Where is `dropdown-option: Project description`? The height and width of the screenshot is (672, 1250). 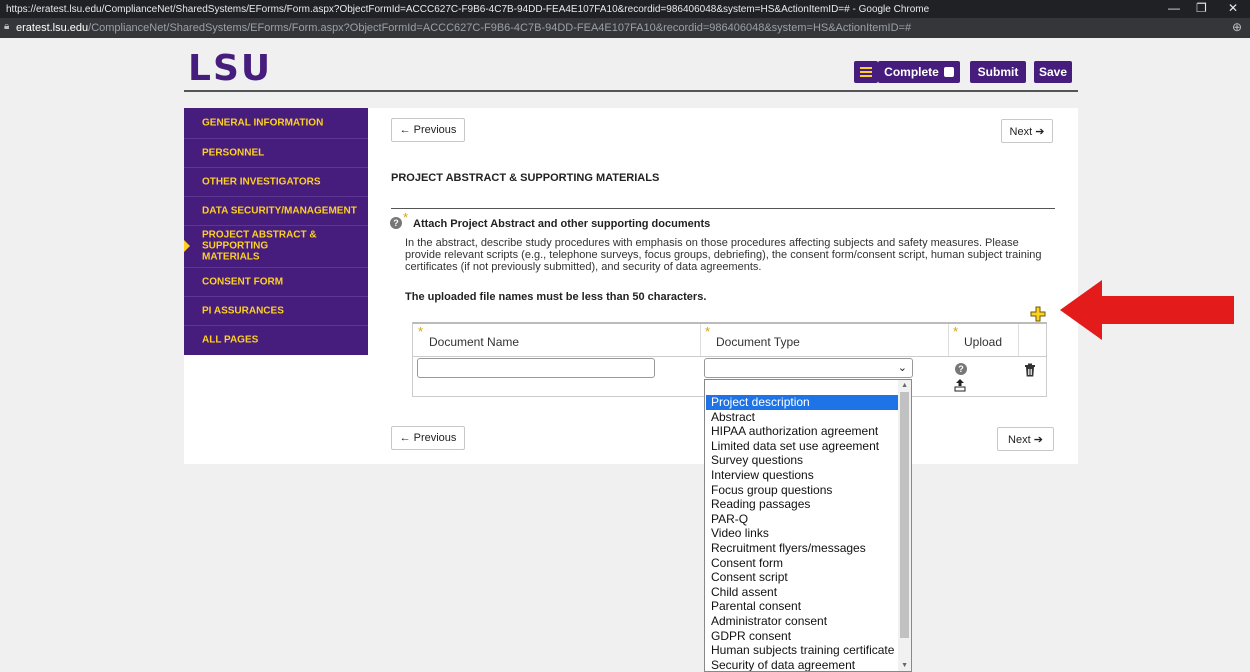
dropdown-option: Project description is located at coordinates (802, 402).